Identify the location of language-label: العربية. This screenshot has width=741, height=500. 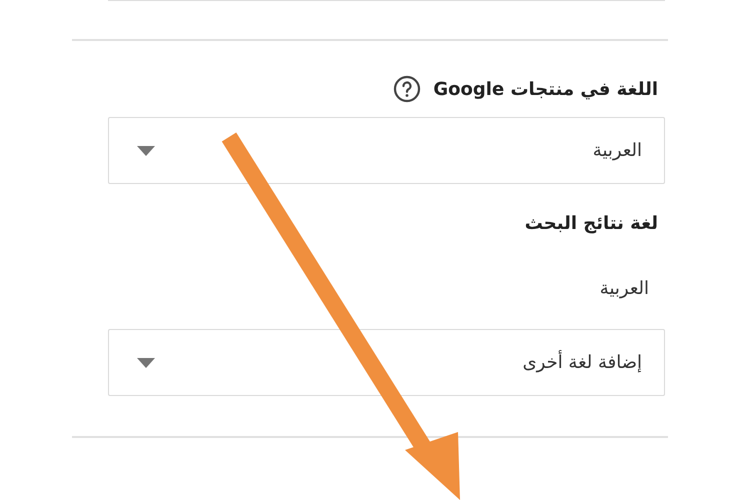
(624, 288).